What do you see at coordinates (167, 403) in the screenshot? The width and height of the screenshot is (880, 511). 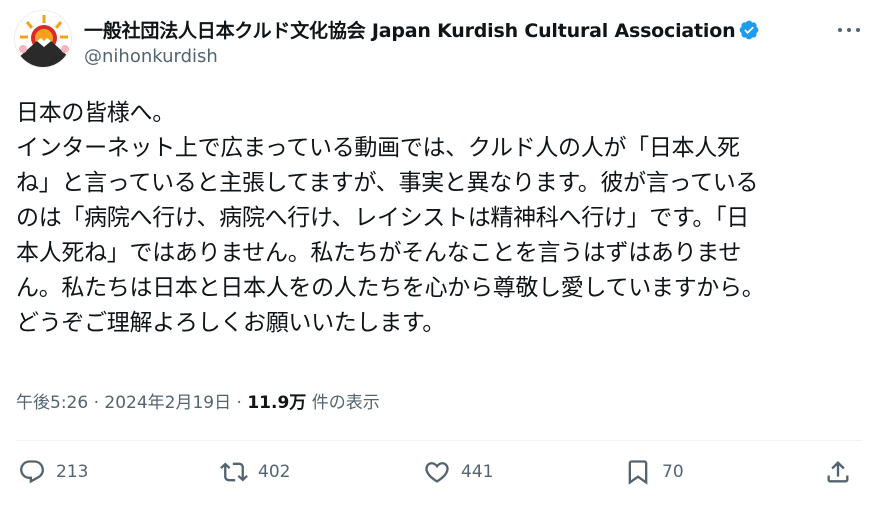 I see `post-date: 2024年2月19日` at bounding box center [167, 403].